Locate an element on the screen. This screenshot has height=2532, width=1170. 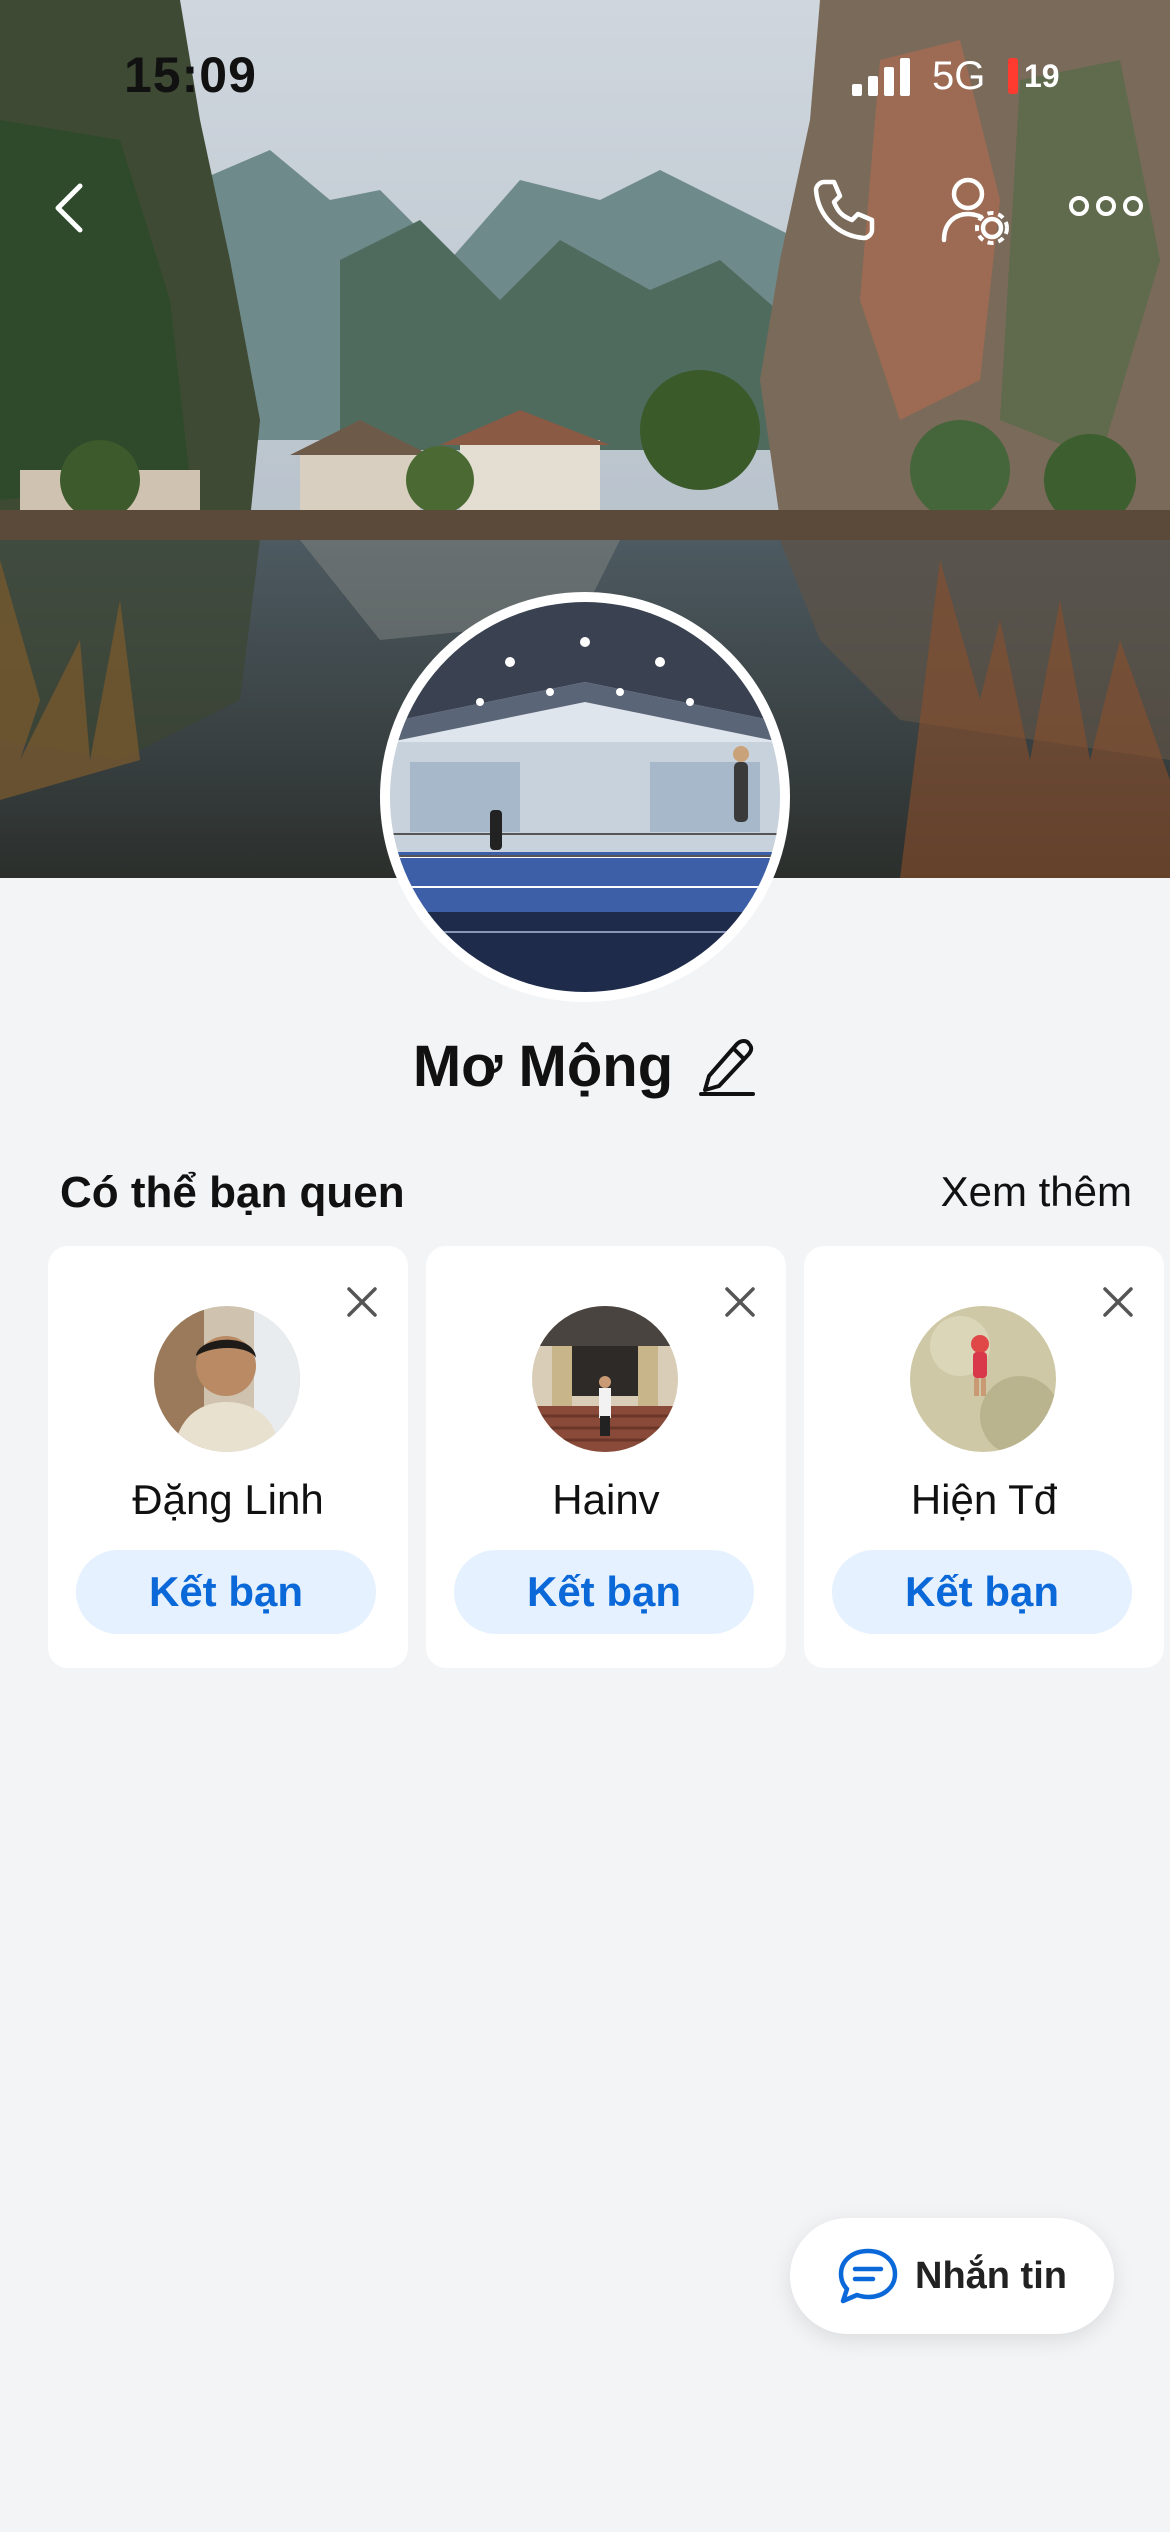
call-button is located at coordinates (843, 209).